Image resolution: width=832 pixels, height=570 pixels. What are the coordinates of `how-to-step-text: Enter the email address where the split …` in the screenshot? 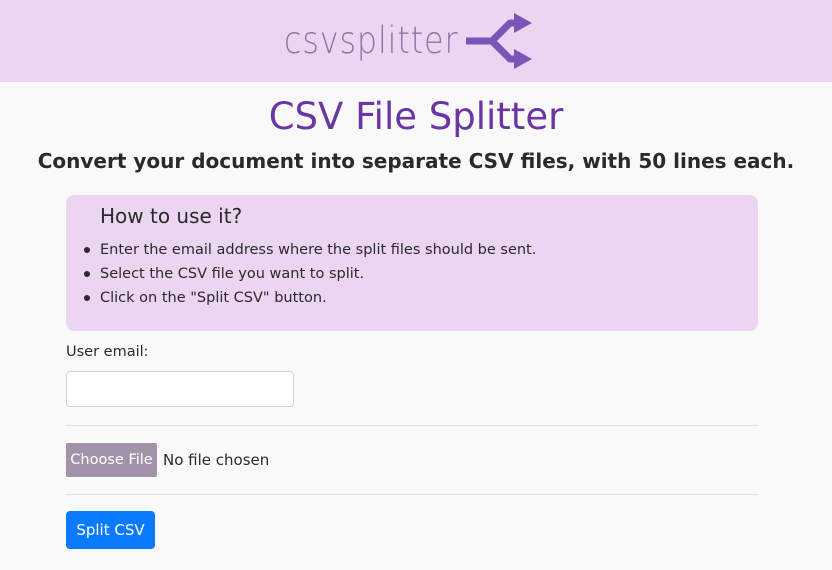 It's located at (318, 250).